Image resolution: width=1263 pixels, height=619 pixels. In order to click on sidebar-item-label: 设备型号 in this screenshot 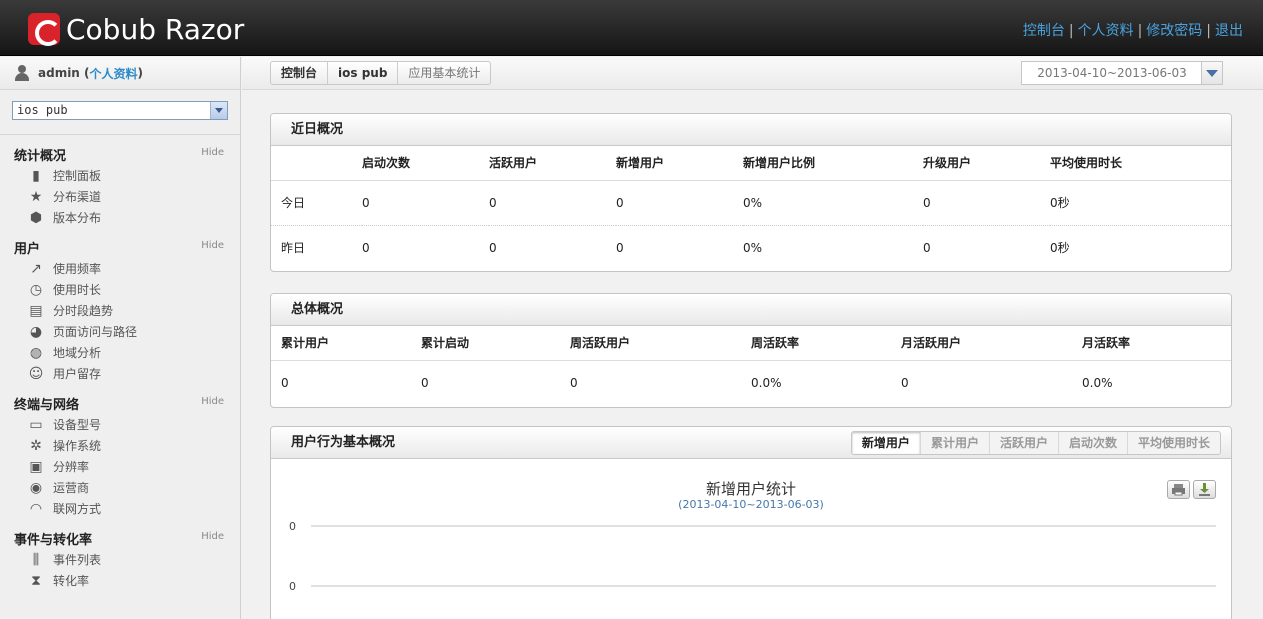, I will do `click(77, 425)`.